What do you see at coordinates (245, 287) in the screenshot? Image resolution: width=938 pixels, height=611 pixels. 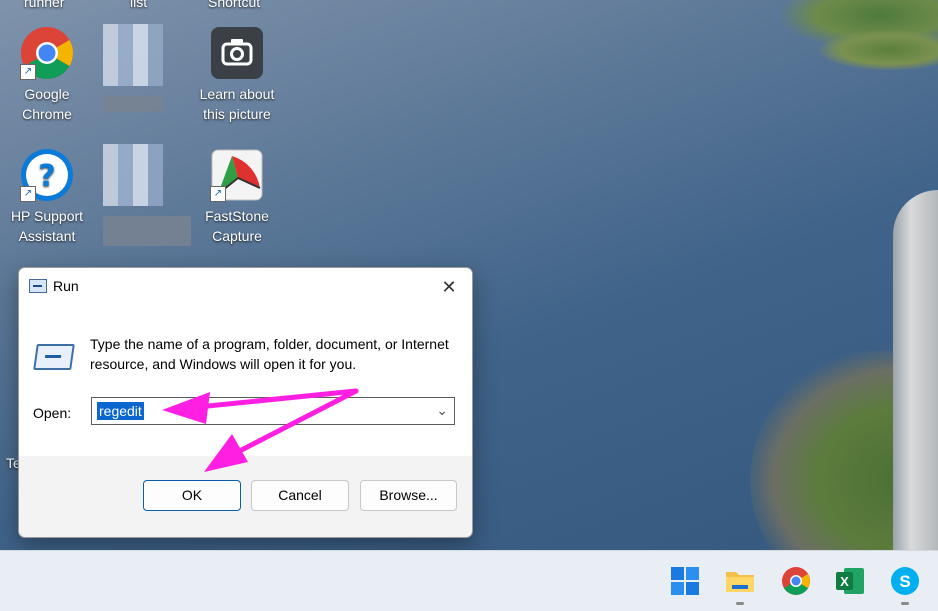 I see `title-bar: Run ✕` at bounding box center [245, 287].